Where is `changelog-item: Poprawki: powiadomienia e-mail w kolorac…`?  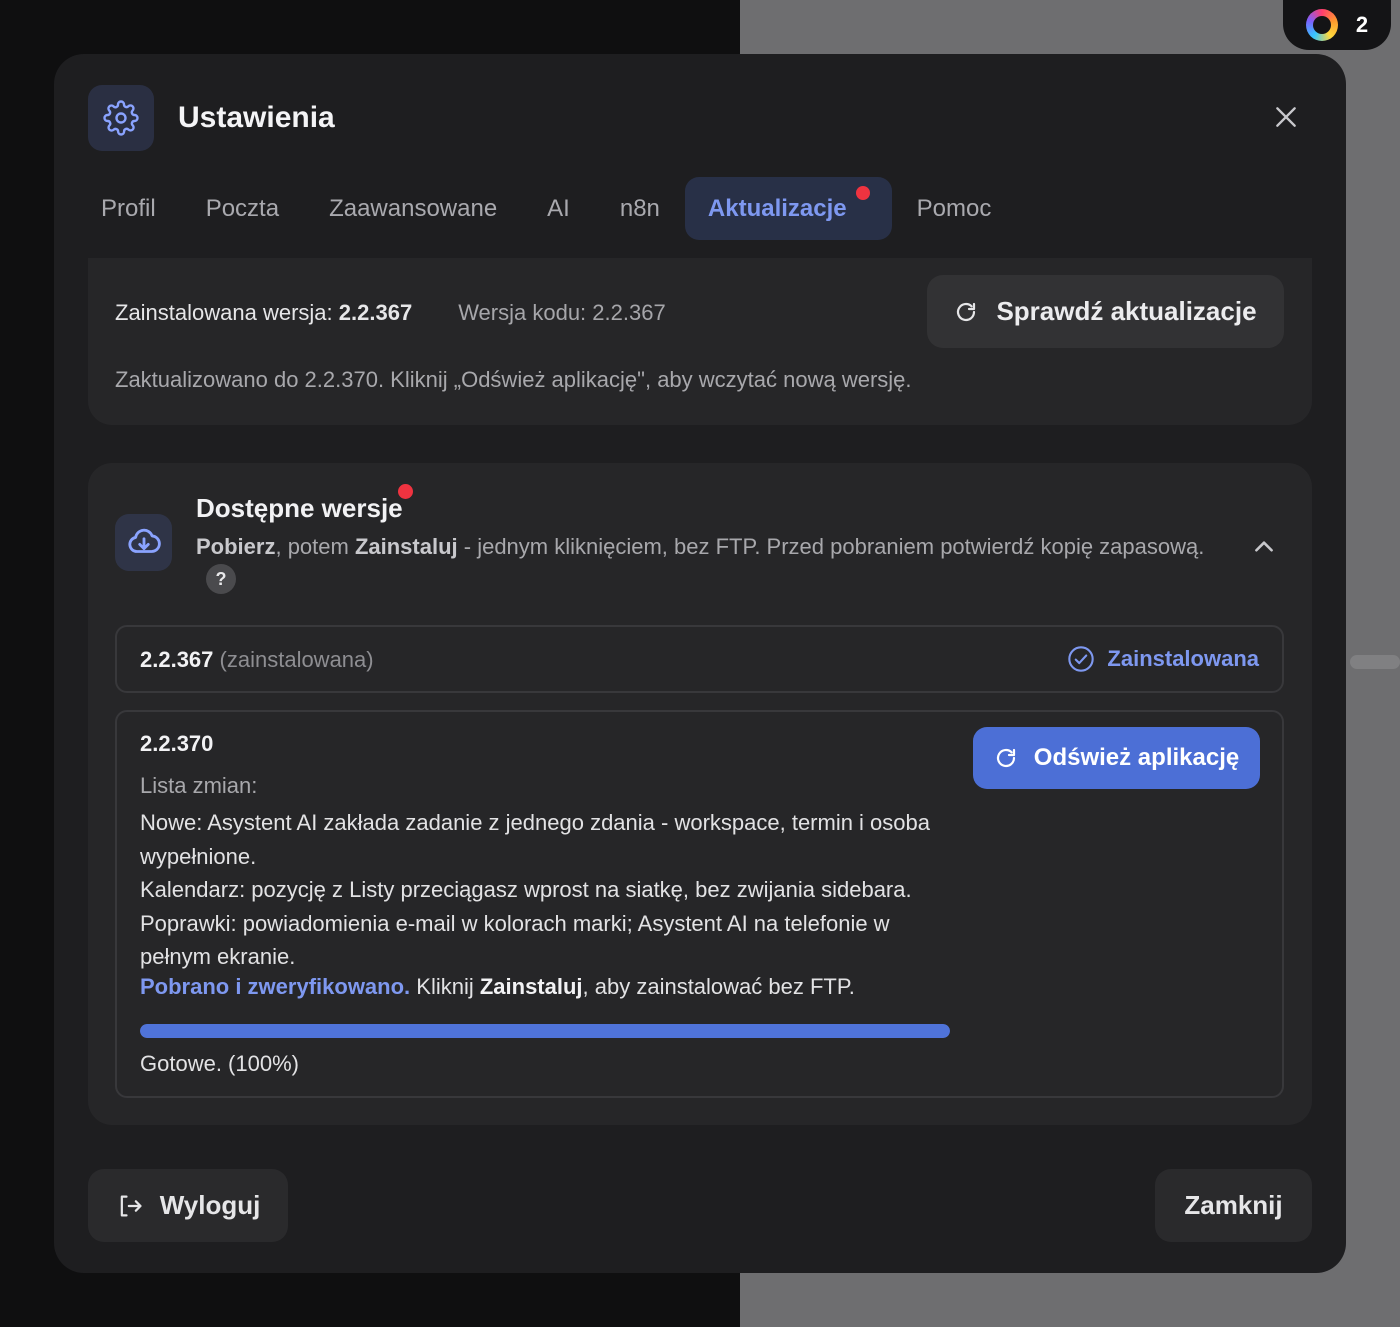 changelog-item: Poprawki: powiadomienia e-mail w kolorac… is located at coordinates (515, 940).